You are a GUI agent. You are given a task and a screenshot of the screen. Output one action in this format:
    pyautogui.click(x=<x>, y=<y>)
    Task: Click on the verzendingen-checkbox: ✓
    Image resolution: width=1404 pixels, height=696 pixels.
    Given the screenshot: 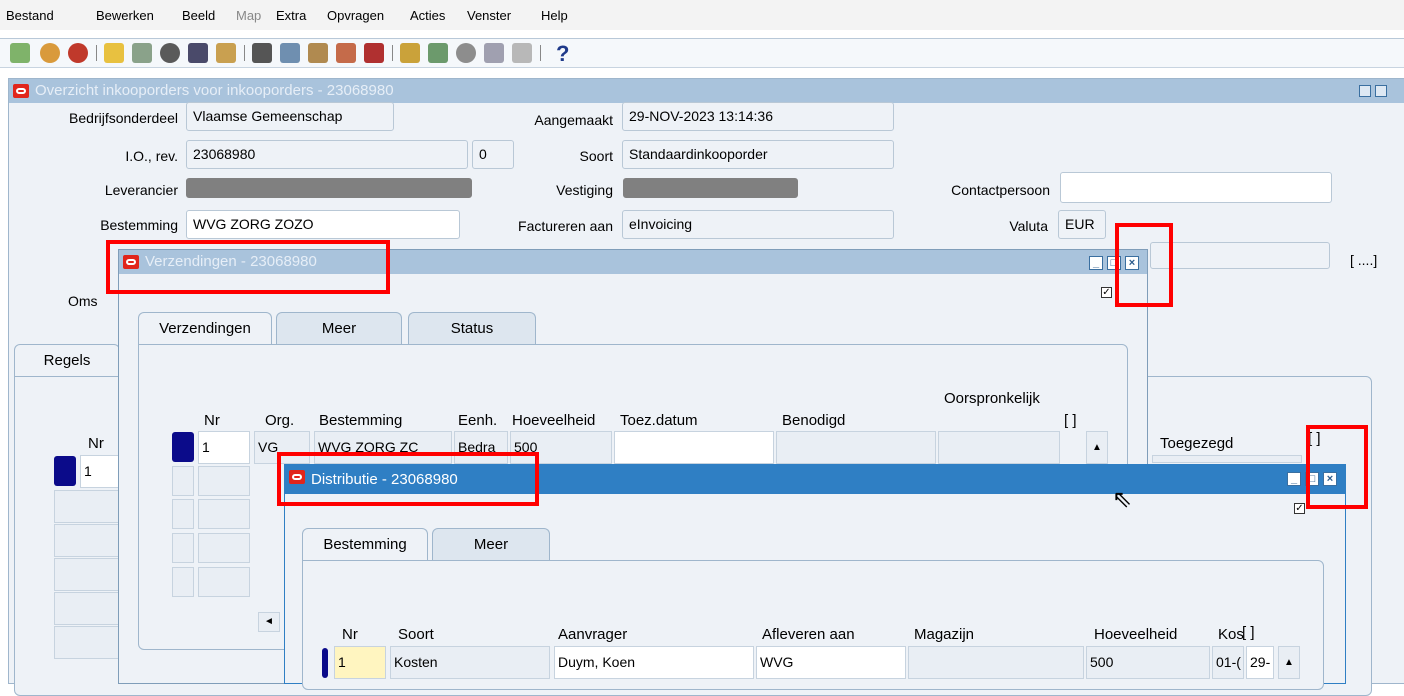 What is the action you would take?
    pyautogui.click(x=1106, y=292)
    